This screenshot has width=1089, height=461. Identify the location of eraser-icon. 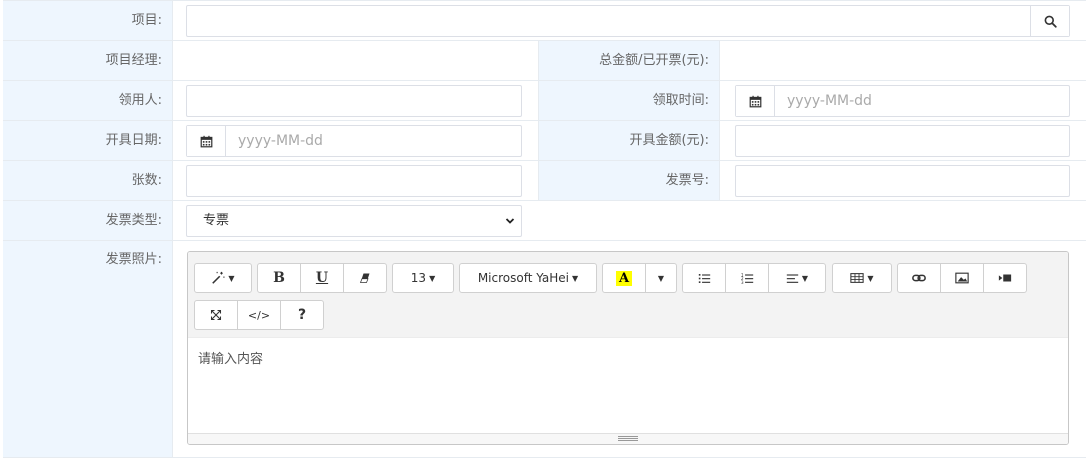
(364, 278).